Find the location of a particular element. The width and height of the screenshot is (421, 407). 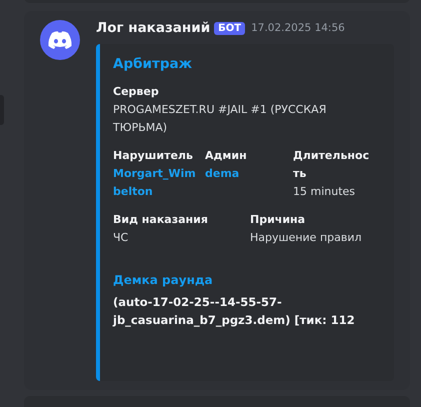

avatar is located at coordinates (60, 40).